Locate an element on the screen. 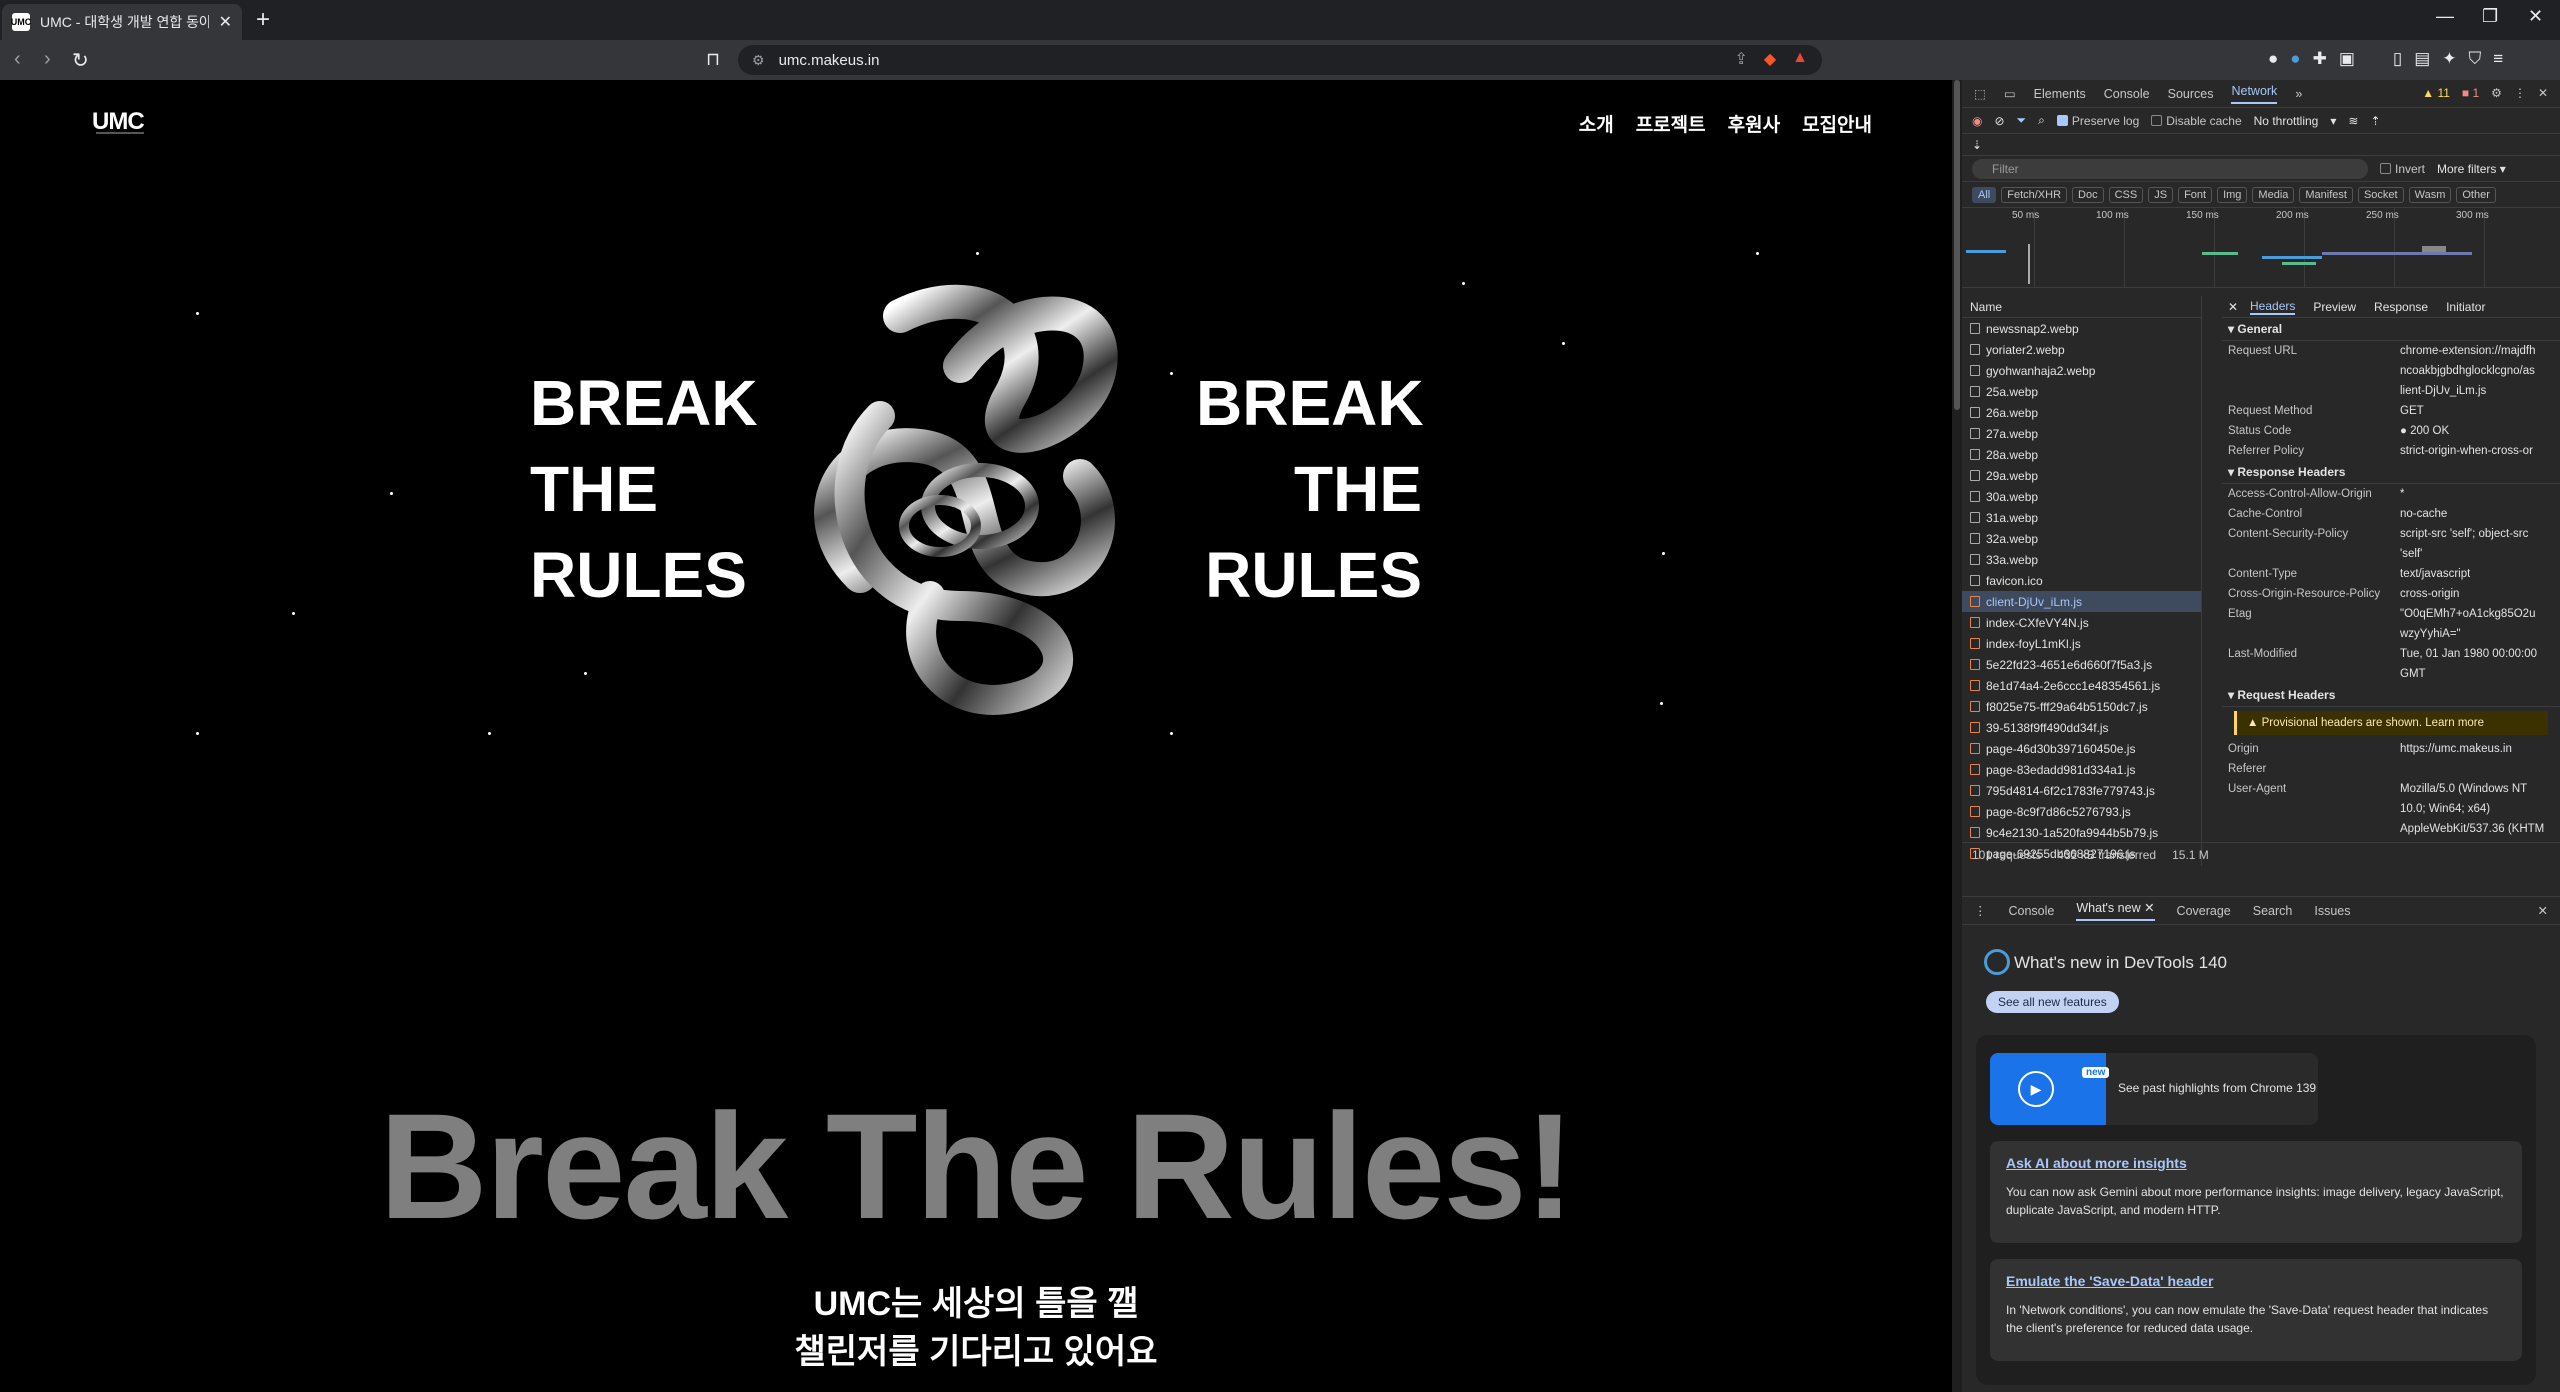 This screenshot has height=1392, width=2560. request-row: newssnap2.webp is located at coordinates (2081, 328).